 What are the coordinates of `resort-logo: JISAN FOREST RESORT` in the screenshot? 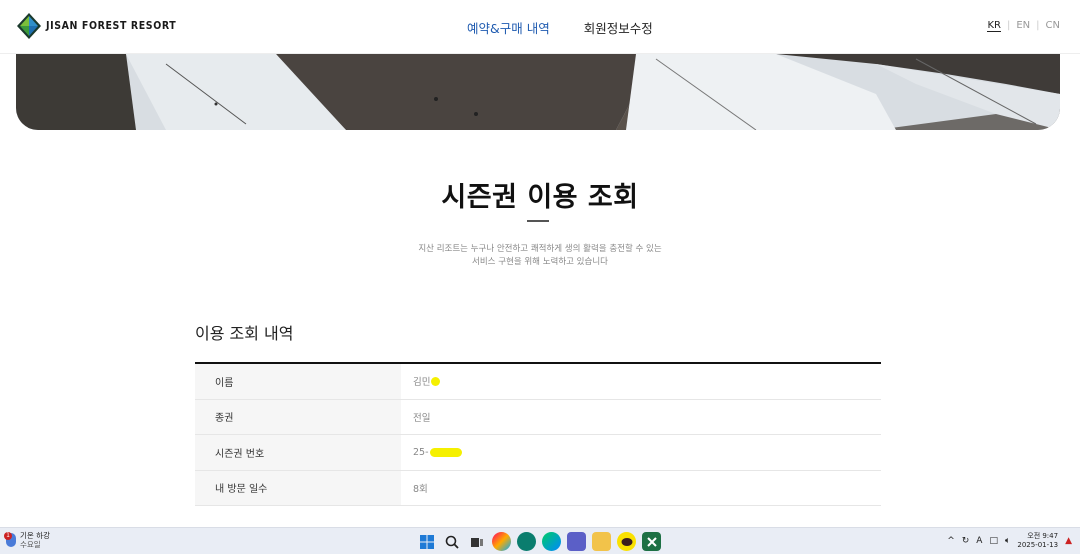 It's located at (96, 26).